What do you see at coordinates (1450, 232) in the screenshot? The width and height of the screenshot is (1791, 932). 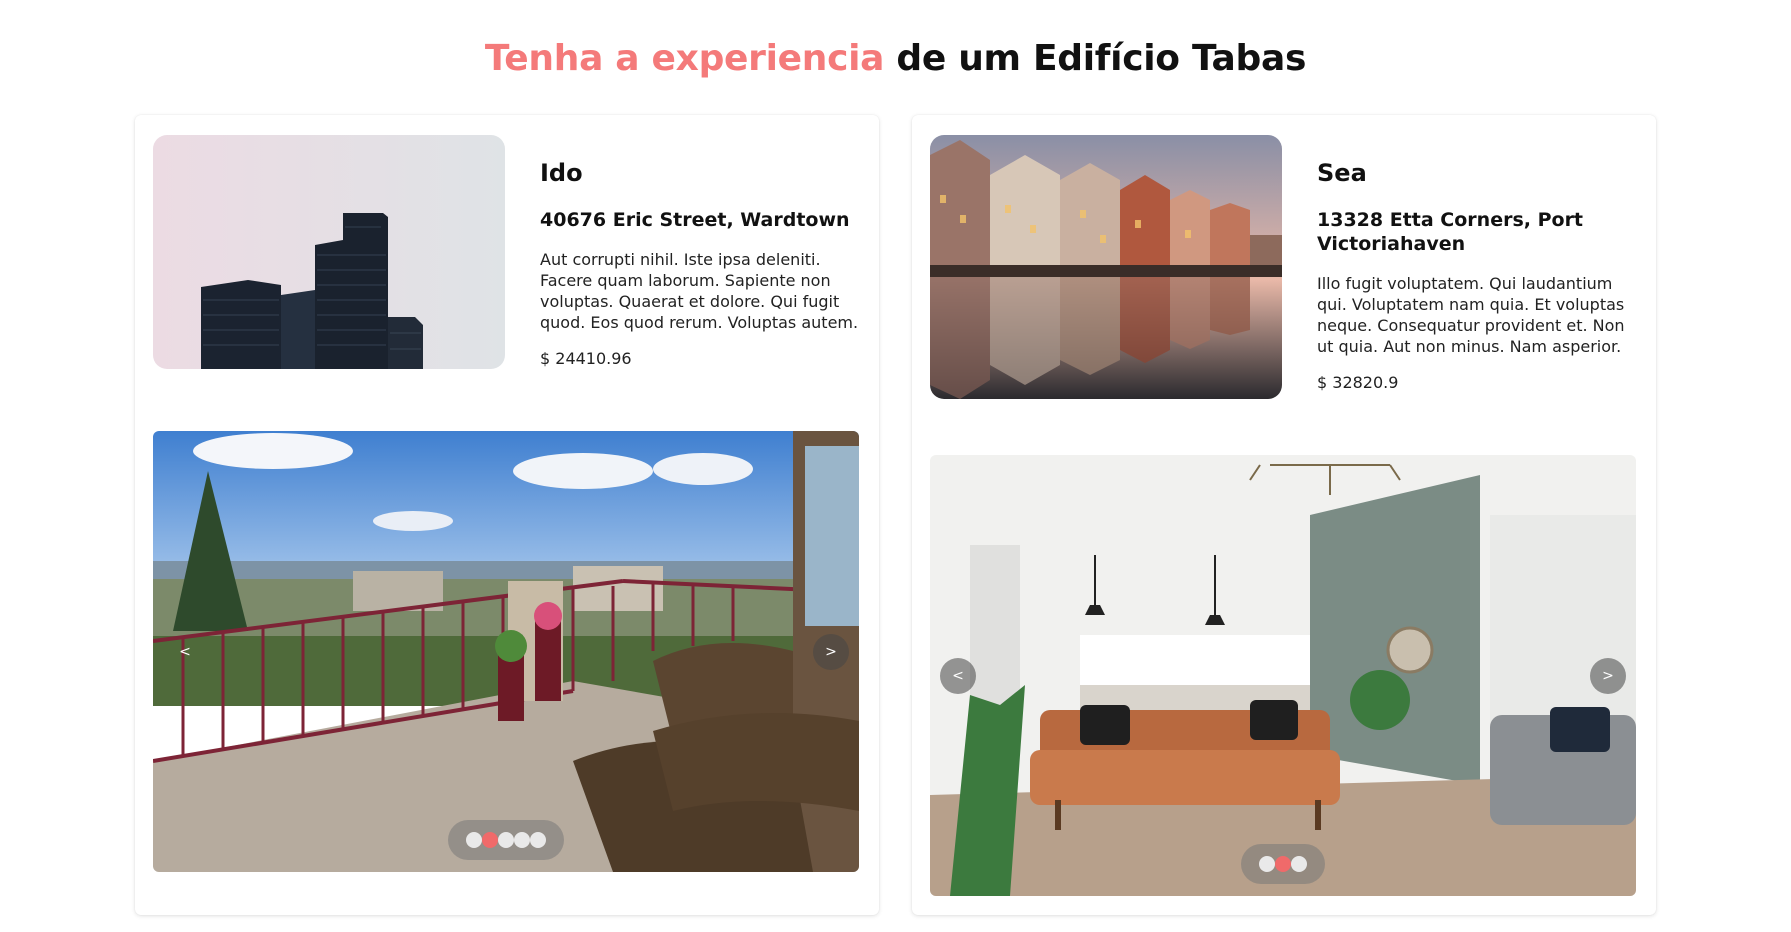 I see `property-address: 13328 Etta Corners, Port Victoriahaven` at bounding box center [1450, 232].